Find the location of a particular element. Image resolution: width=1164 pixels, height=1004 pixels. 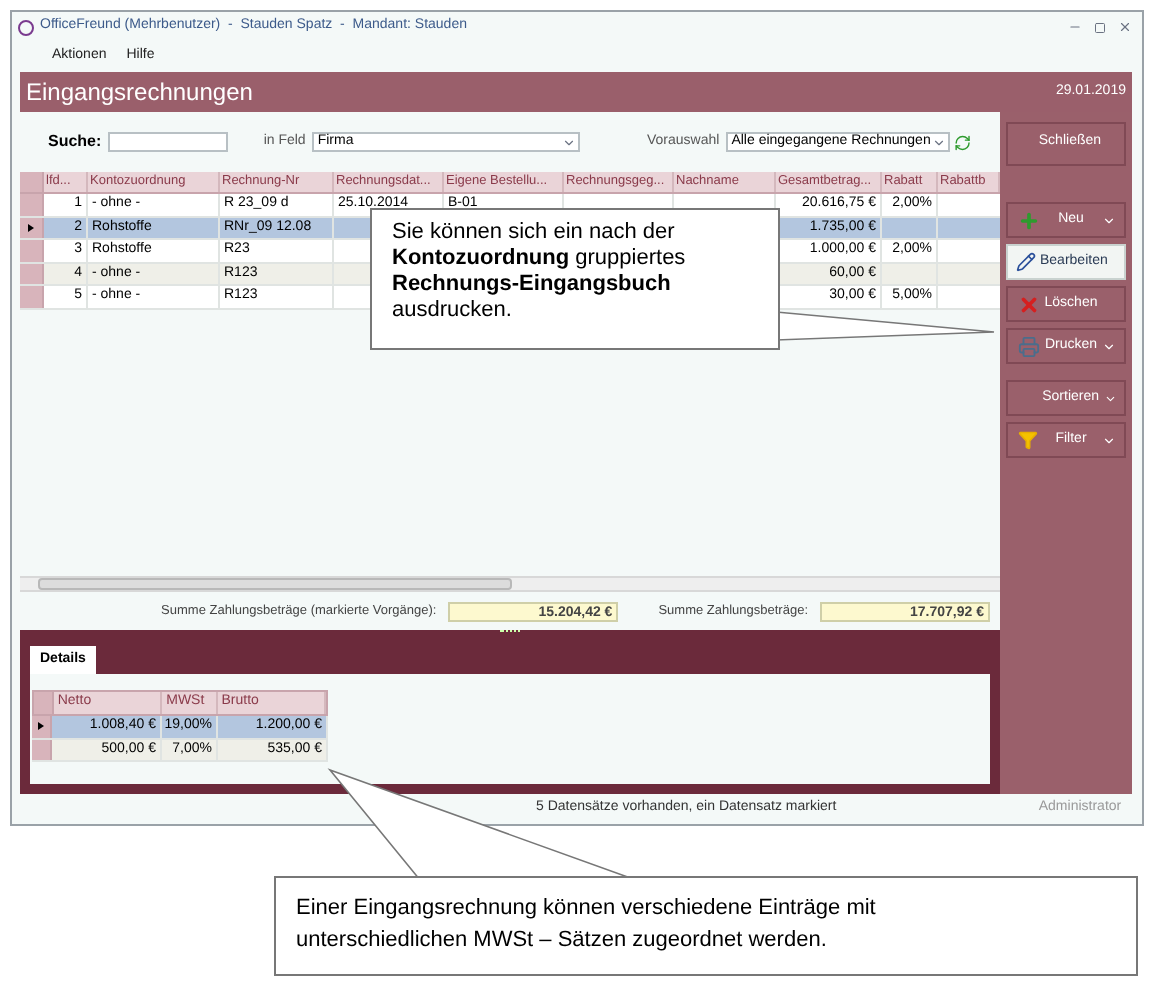

page-title: Eingangsrechnungen is located at coordinates (139, 93).